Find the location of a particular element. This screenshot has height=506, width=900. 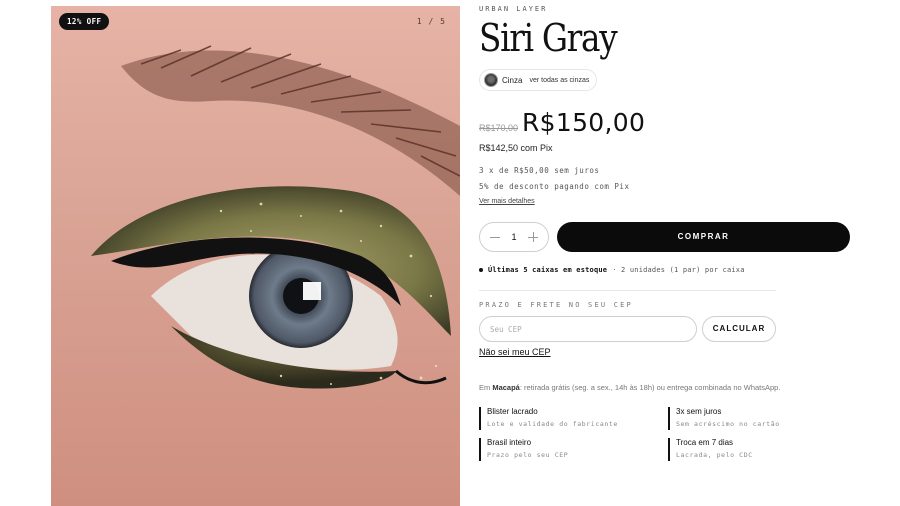

current-price: R$150,00 is located at coordinates (584, 122).